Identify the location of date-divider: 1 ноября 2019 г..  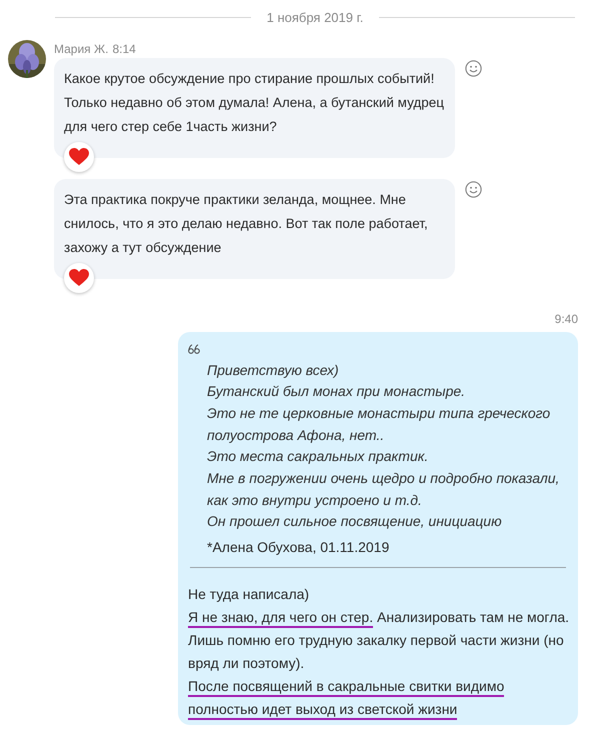
(315, 18).